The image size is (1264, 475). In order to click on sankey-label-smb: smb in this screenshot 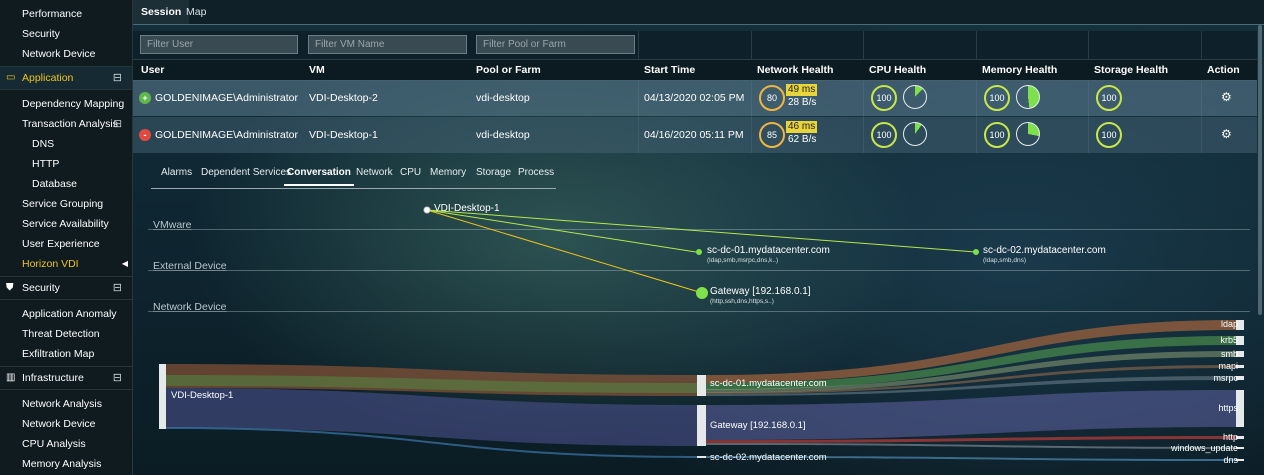, I will do `click(1229, 354)`.